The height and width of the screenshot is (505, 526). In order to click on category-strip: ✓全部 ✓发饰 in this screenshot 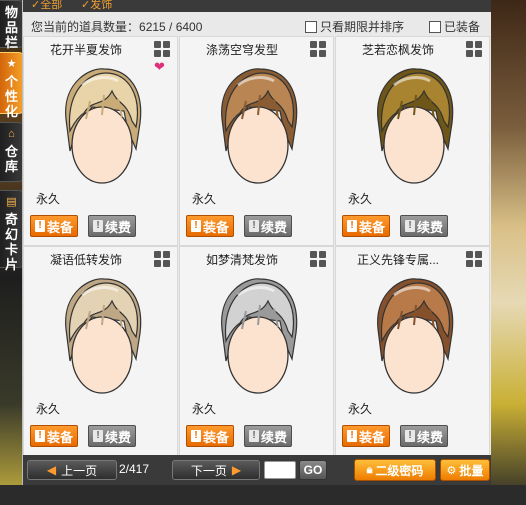, I will do `click(257, 6)`.